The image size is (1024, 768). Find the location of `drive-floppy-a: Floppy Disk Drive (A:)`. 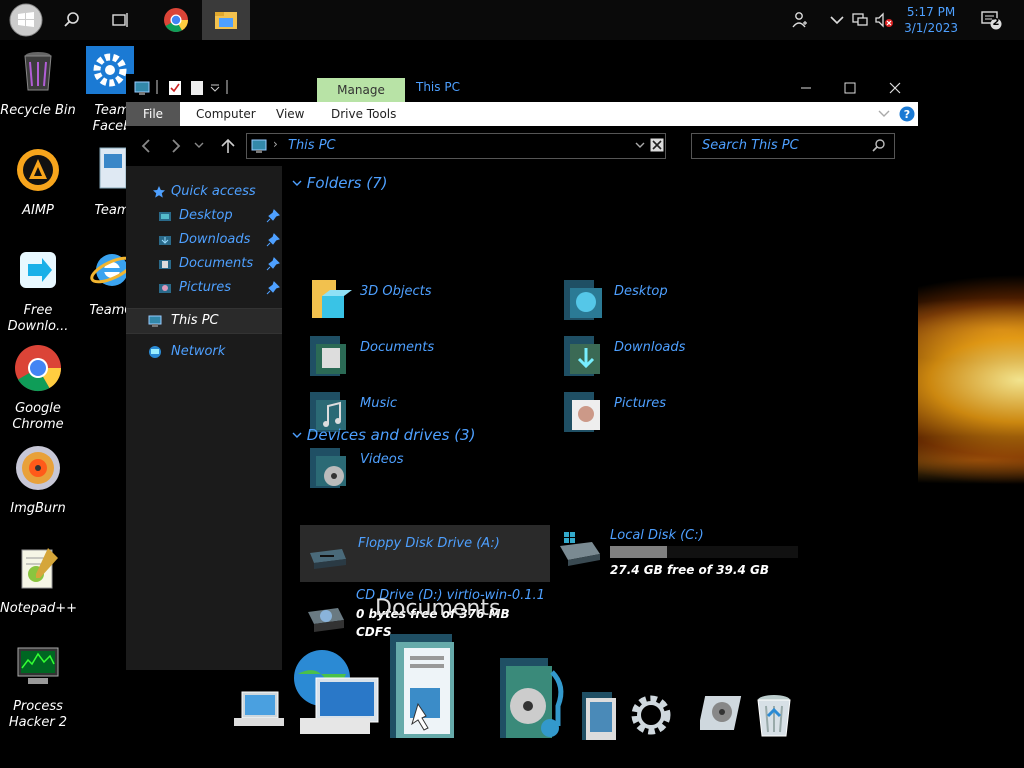

drive-floppy-a: Floppy Disk Drive (A:) is located at coordinates (425, 553).